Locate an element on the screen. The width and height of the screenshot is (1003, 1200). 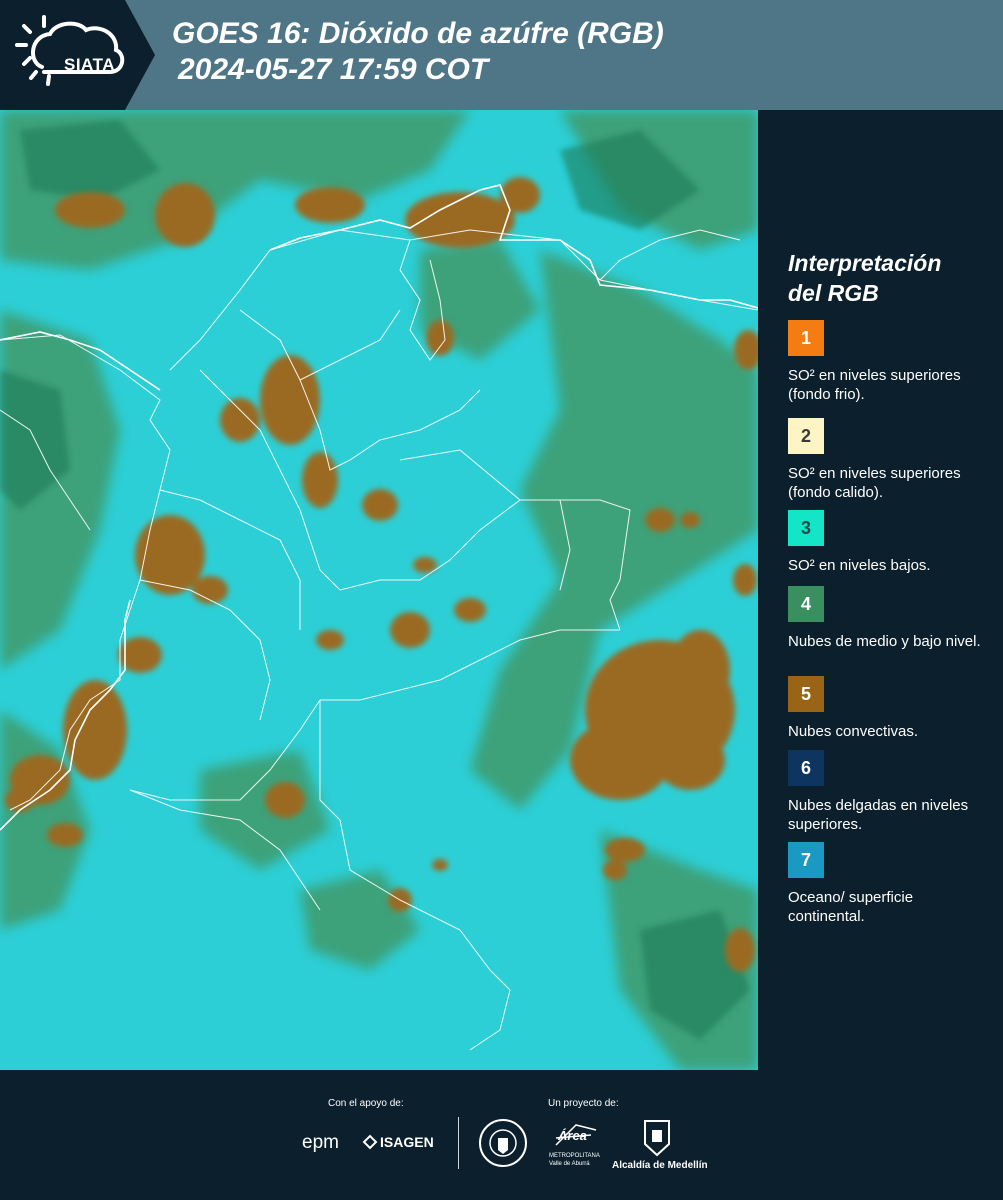
legend-item: 3 SO² en niveles bajos. is located at coordinates (888, 542).